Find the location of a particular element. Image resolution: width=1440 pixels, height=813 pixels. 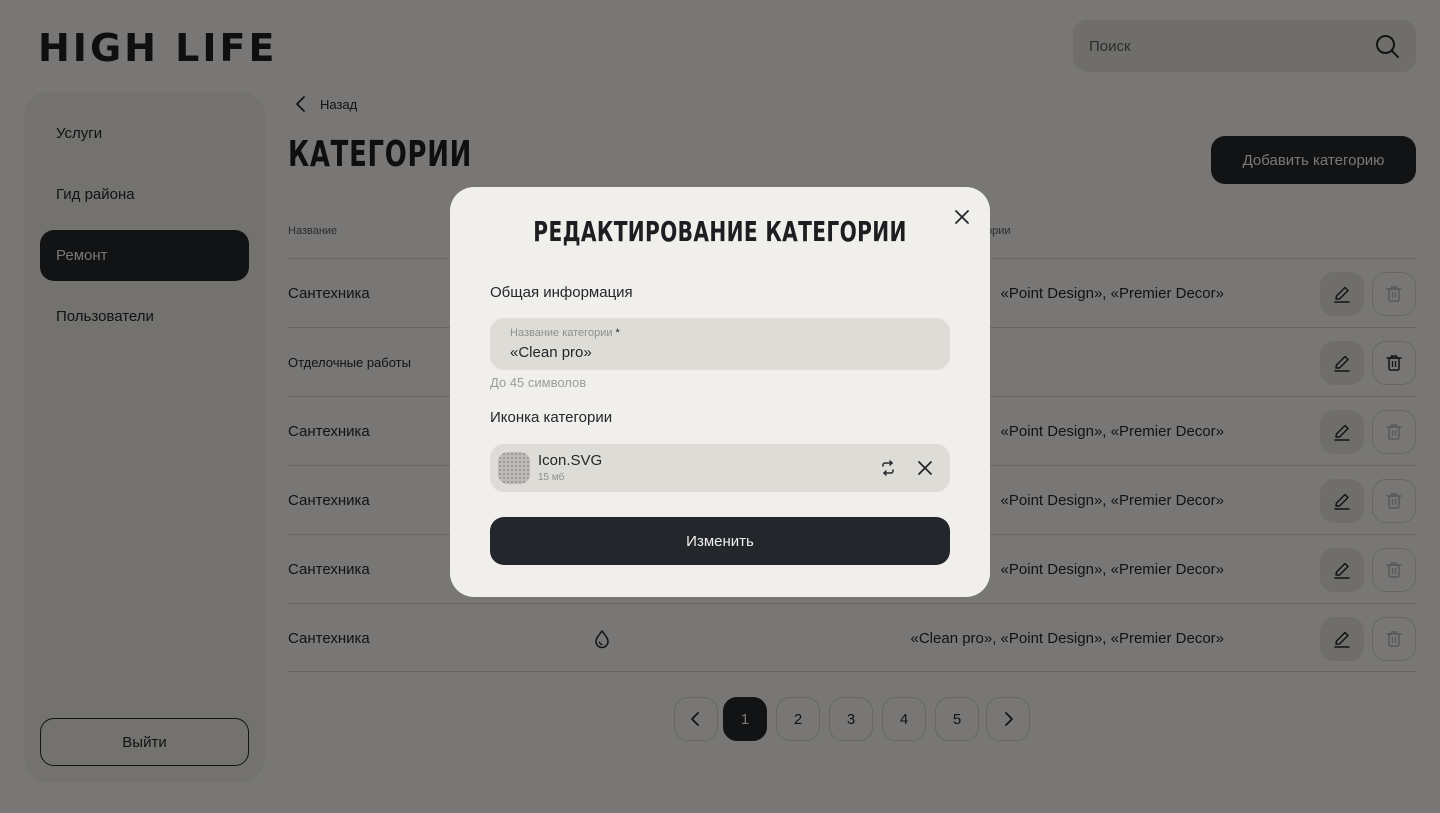

replace-icon is located at coordinates (888, 468).